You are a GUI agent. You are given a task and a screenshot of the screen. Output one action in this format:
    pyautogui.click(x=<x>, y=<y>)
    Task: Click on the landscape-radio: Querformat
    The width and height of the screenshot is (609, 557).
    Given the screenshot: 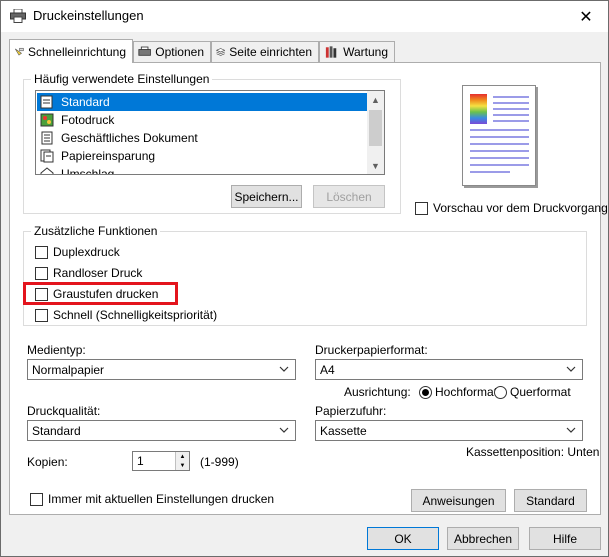 What is the action you would take?
    pyautogui.click(x=532, y=392)
    